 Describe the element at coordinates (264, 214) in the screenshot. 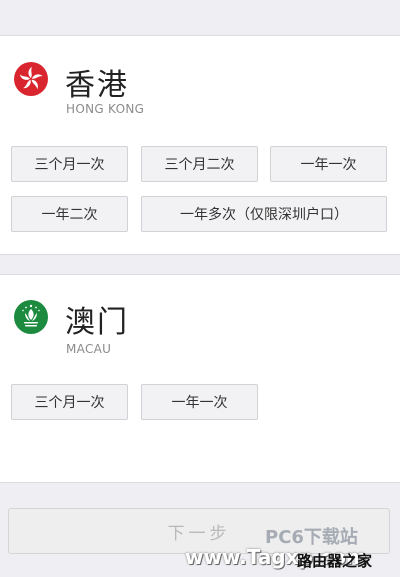

I see `hk-option-one-year-multiple: 一年多次（仅限深圳户口）` at that location.